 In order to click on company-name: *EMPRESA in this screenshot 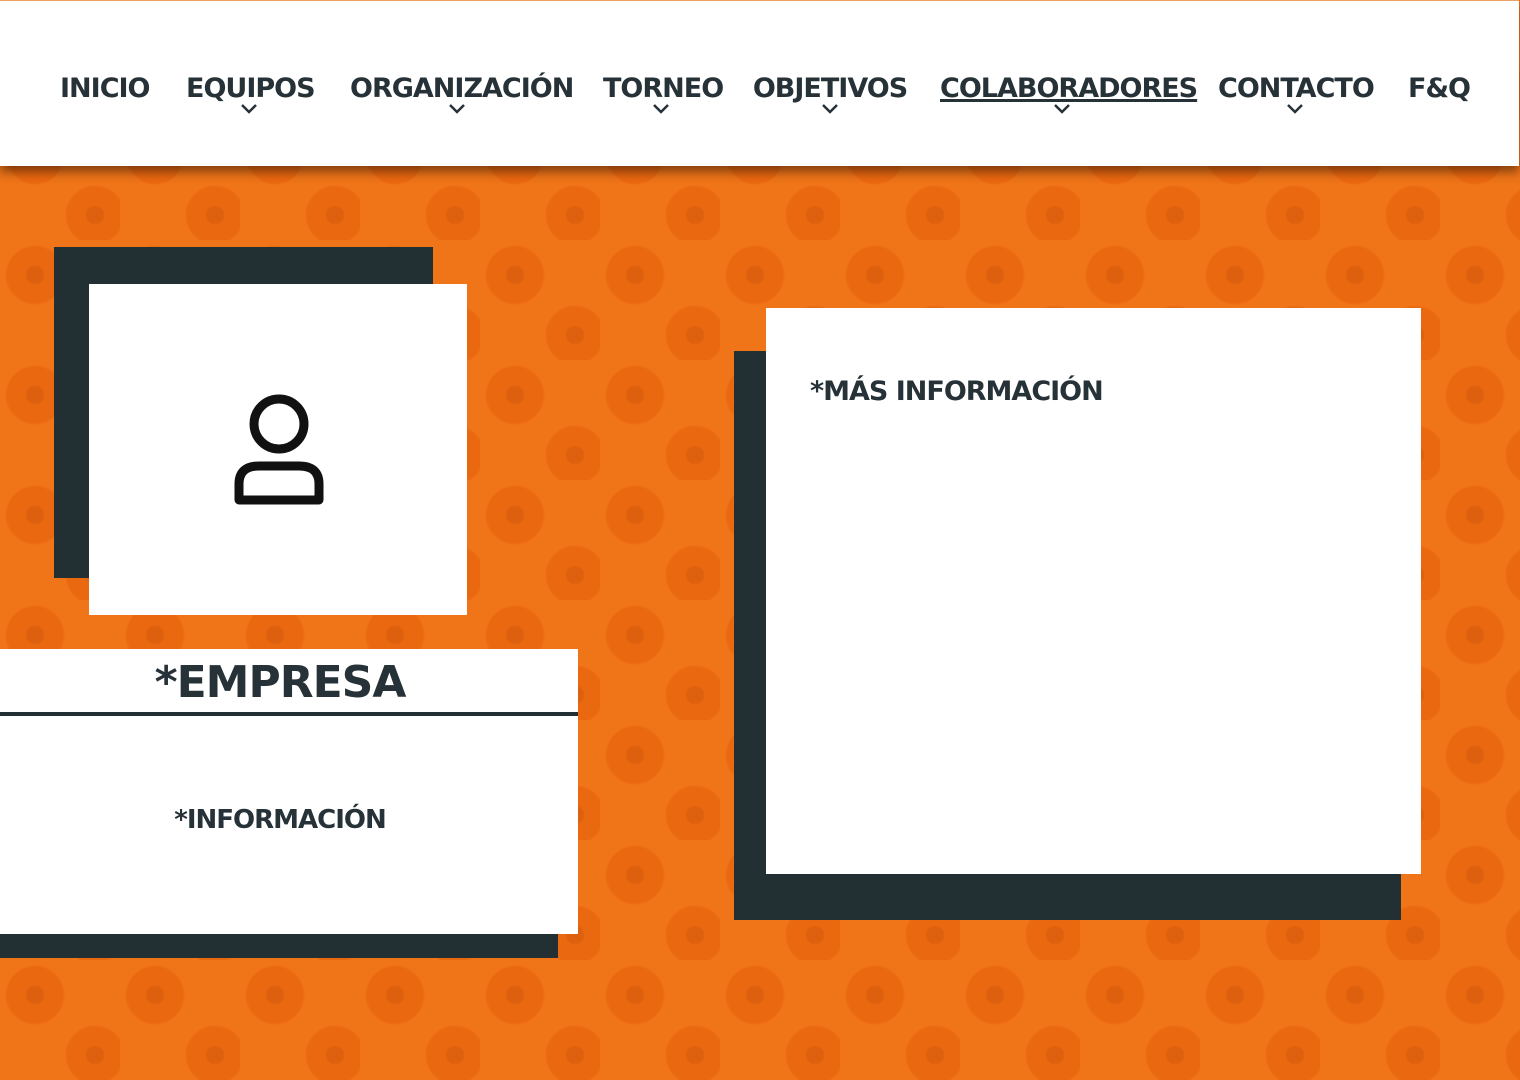, I will do `click(280, 682)`.